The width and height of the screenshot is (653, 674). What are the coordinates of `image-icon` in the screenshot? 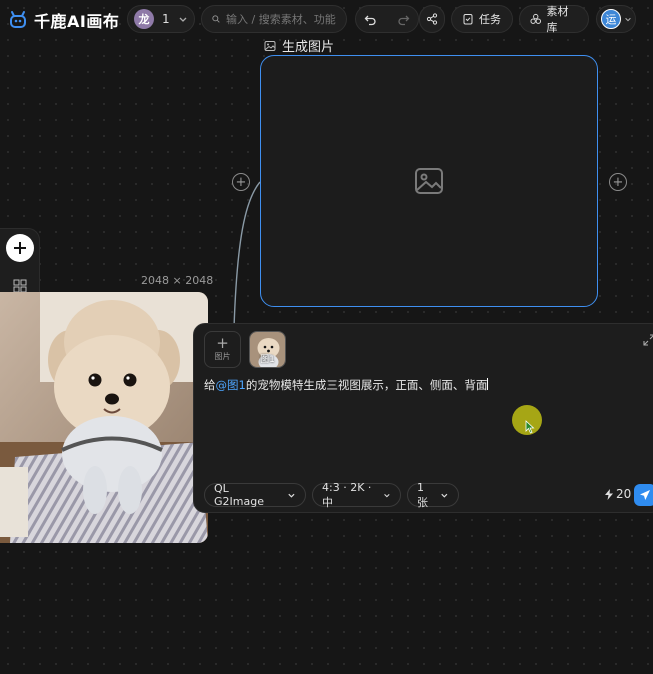 It's located at (270, 45).